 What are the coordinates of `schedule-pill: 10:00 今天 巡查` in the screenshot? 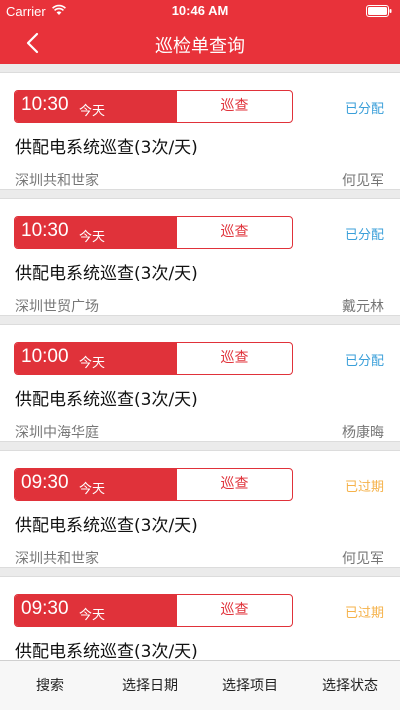 It's located at (153, 358).